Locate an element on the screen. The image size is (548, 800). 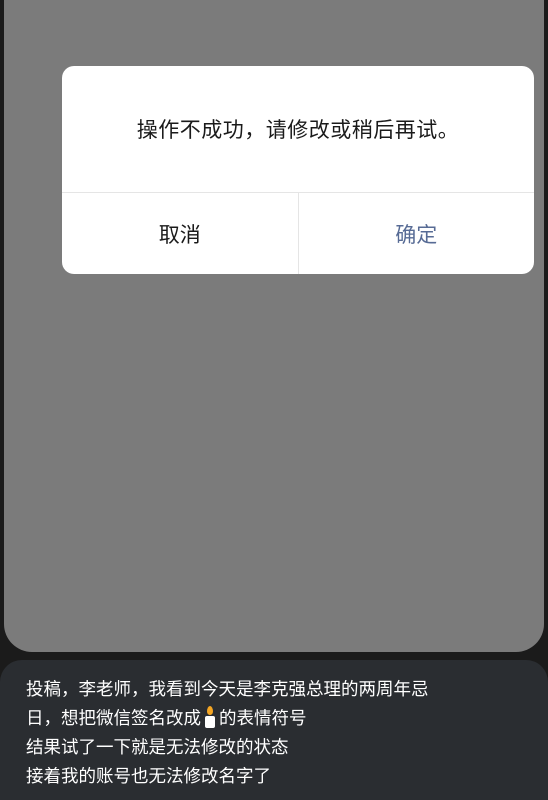
candle-flame is located at coordinates (210, 710).